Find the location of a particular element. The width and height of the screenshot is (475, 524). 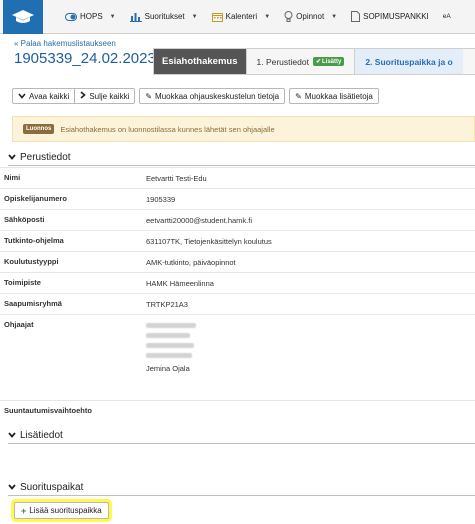

section-title: Lisätiedot is located at coordinates (41, 435).